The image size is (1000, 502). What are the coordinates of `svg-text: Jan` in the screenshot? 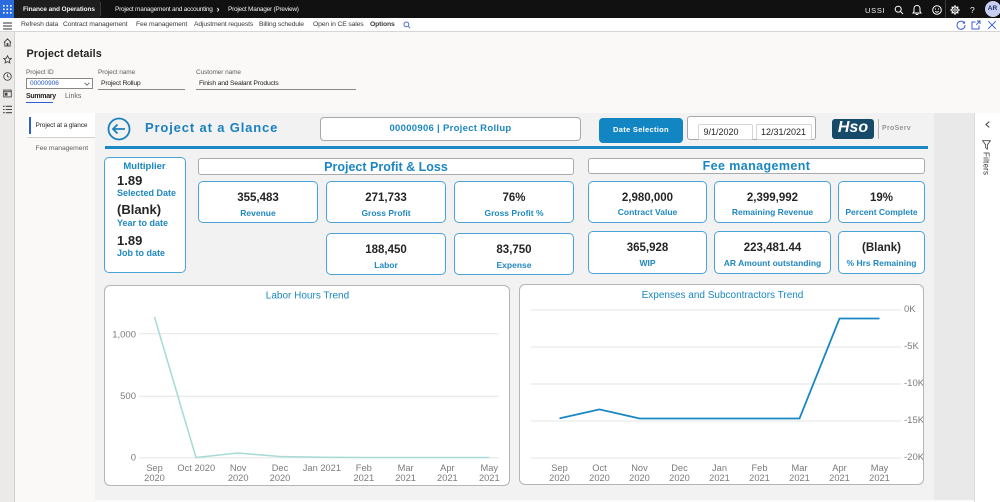 It's located at (719, 468).